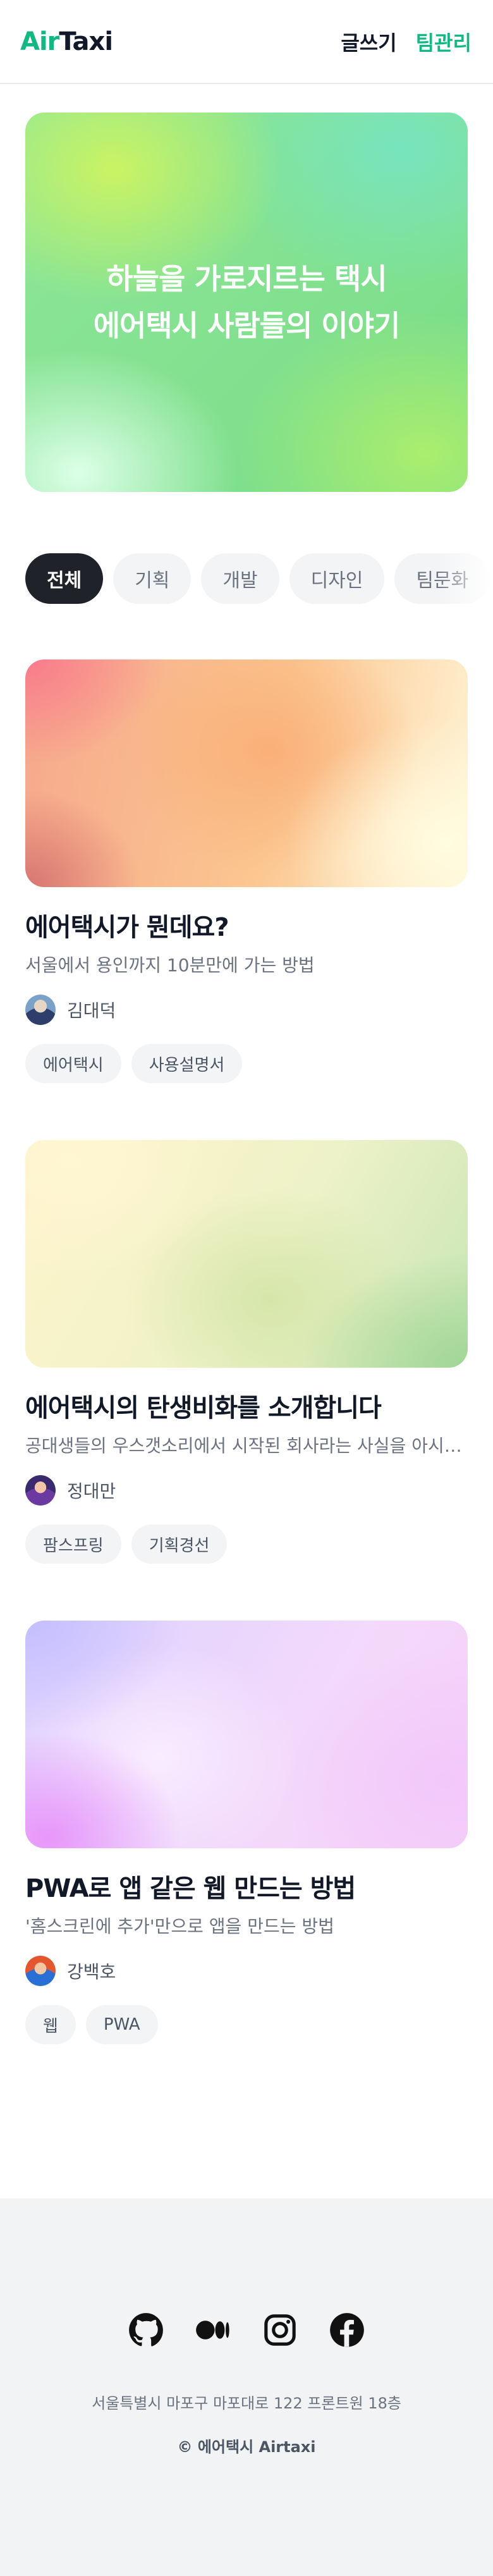  What do you see at coordinates (246, 2024) in the screenshot?
I see `post-tags: 웹 PWA` at bounding box center [246, 2024].